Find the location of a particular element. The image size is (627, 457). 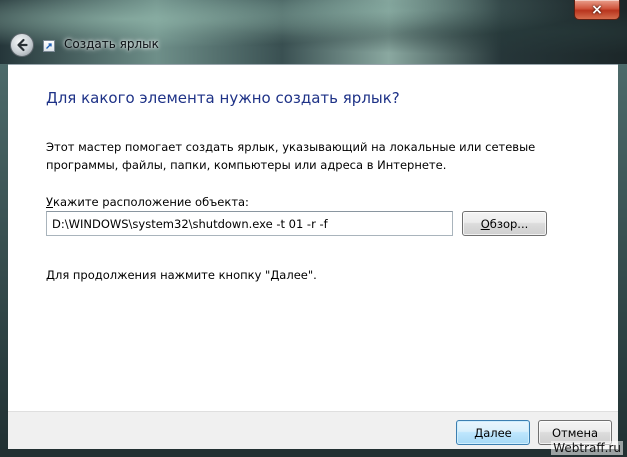

watermark: Webtraff.ru is located at coordinates (587, 448).